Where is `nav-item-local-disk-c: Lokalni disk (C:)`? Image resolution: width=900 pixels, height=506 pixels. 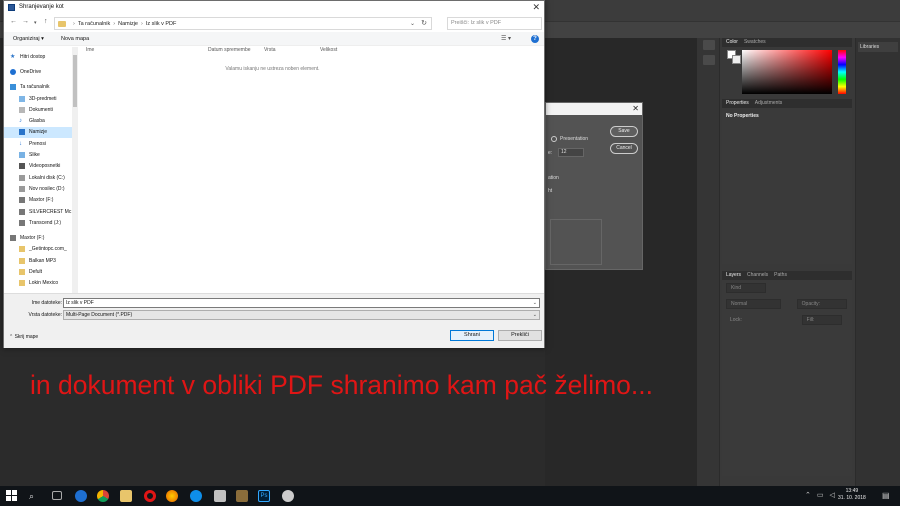
nav-item-local-disk-c: Lokalni disk (C:) is located at coordinates (40, 177).